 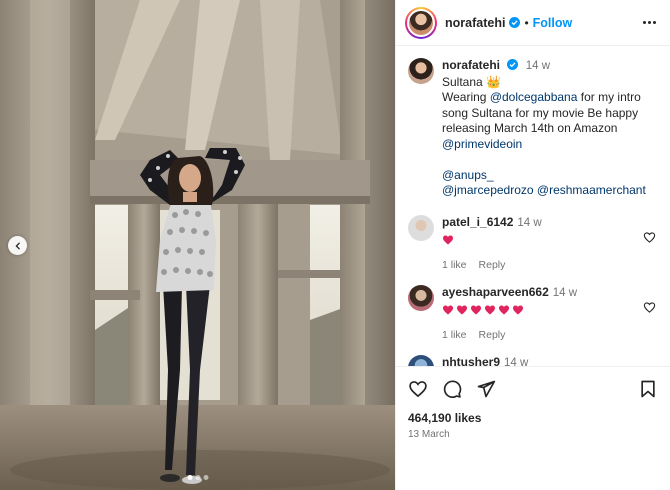 I want to click on comment-item: patel_i_6142 14 w 1 like Reply, so click(x=534, y=243).